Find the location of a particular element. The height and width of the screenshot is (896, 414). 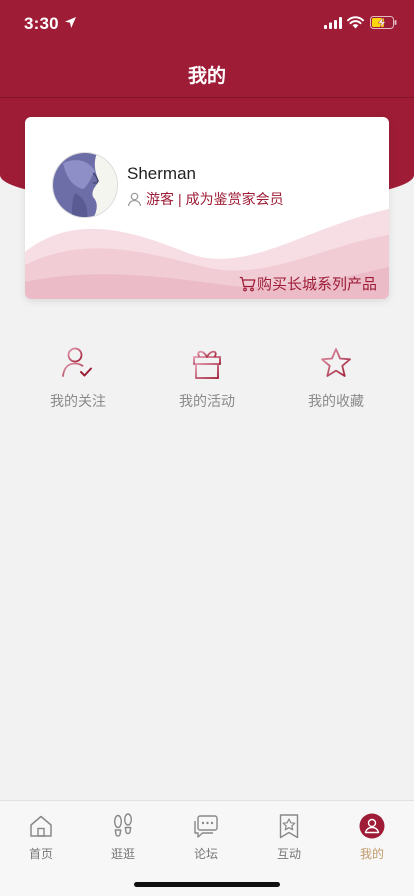

membership-row: 游客 | 成为鉴赏家会员 is located at coordinates (205, 199).